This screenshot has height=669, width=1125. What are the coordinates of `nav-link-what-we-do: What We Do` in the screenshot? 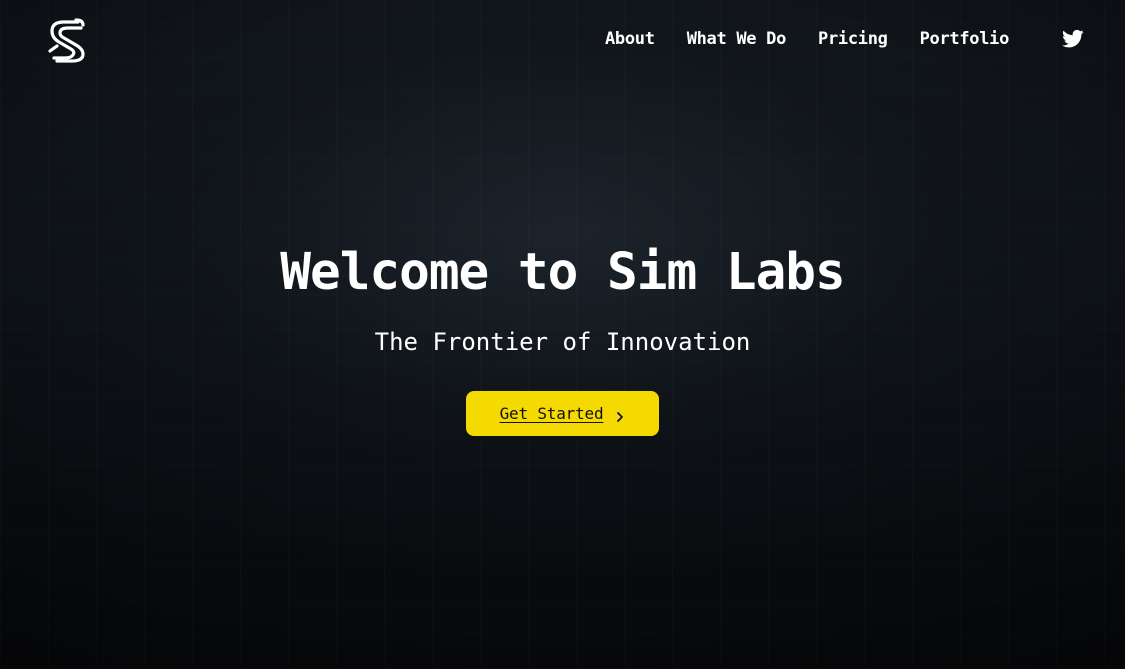 It's located at (737, 39).